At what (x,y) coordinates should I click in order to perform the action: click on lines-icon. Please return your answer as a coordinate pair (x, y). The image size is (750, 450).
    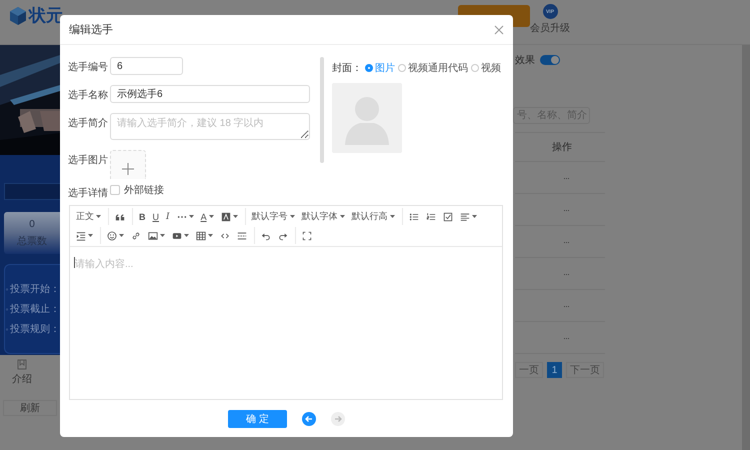
    Looking at the image, I should click on (242, 235).